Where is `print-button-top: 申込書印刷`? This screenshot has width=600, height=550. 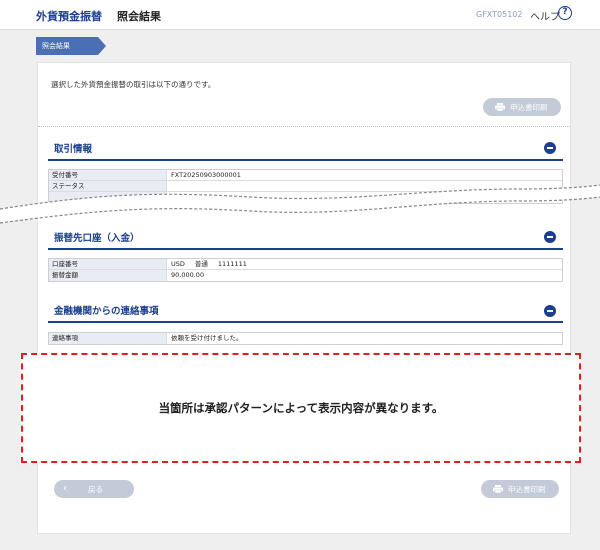 print-button-top: 申込書印刷 is located at coordinates (522, 107).